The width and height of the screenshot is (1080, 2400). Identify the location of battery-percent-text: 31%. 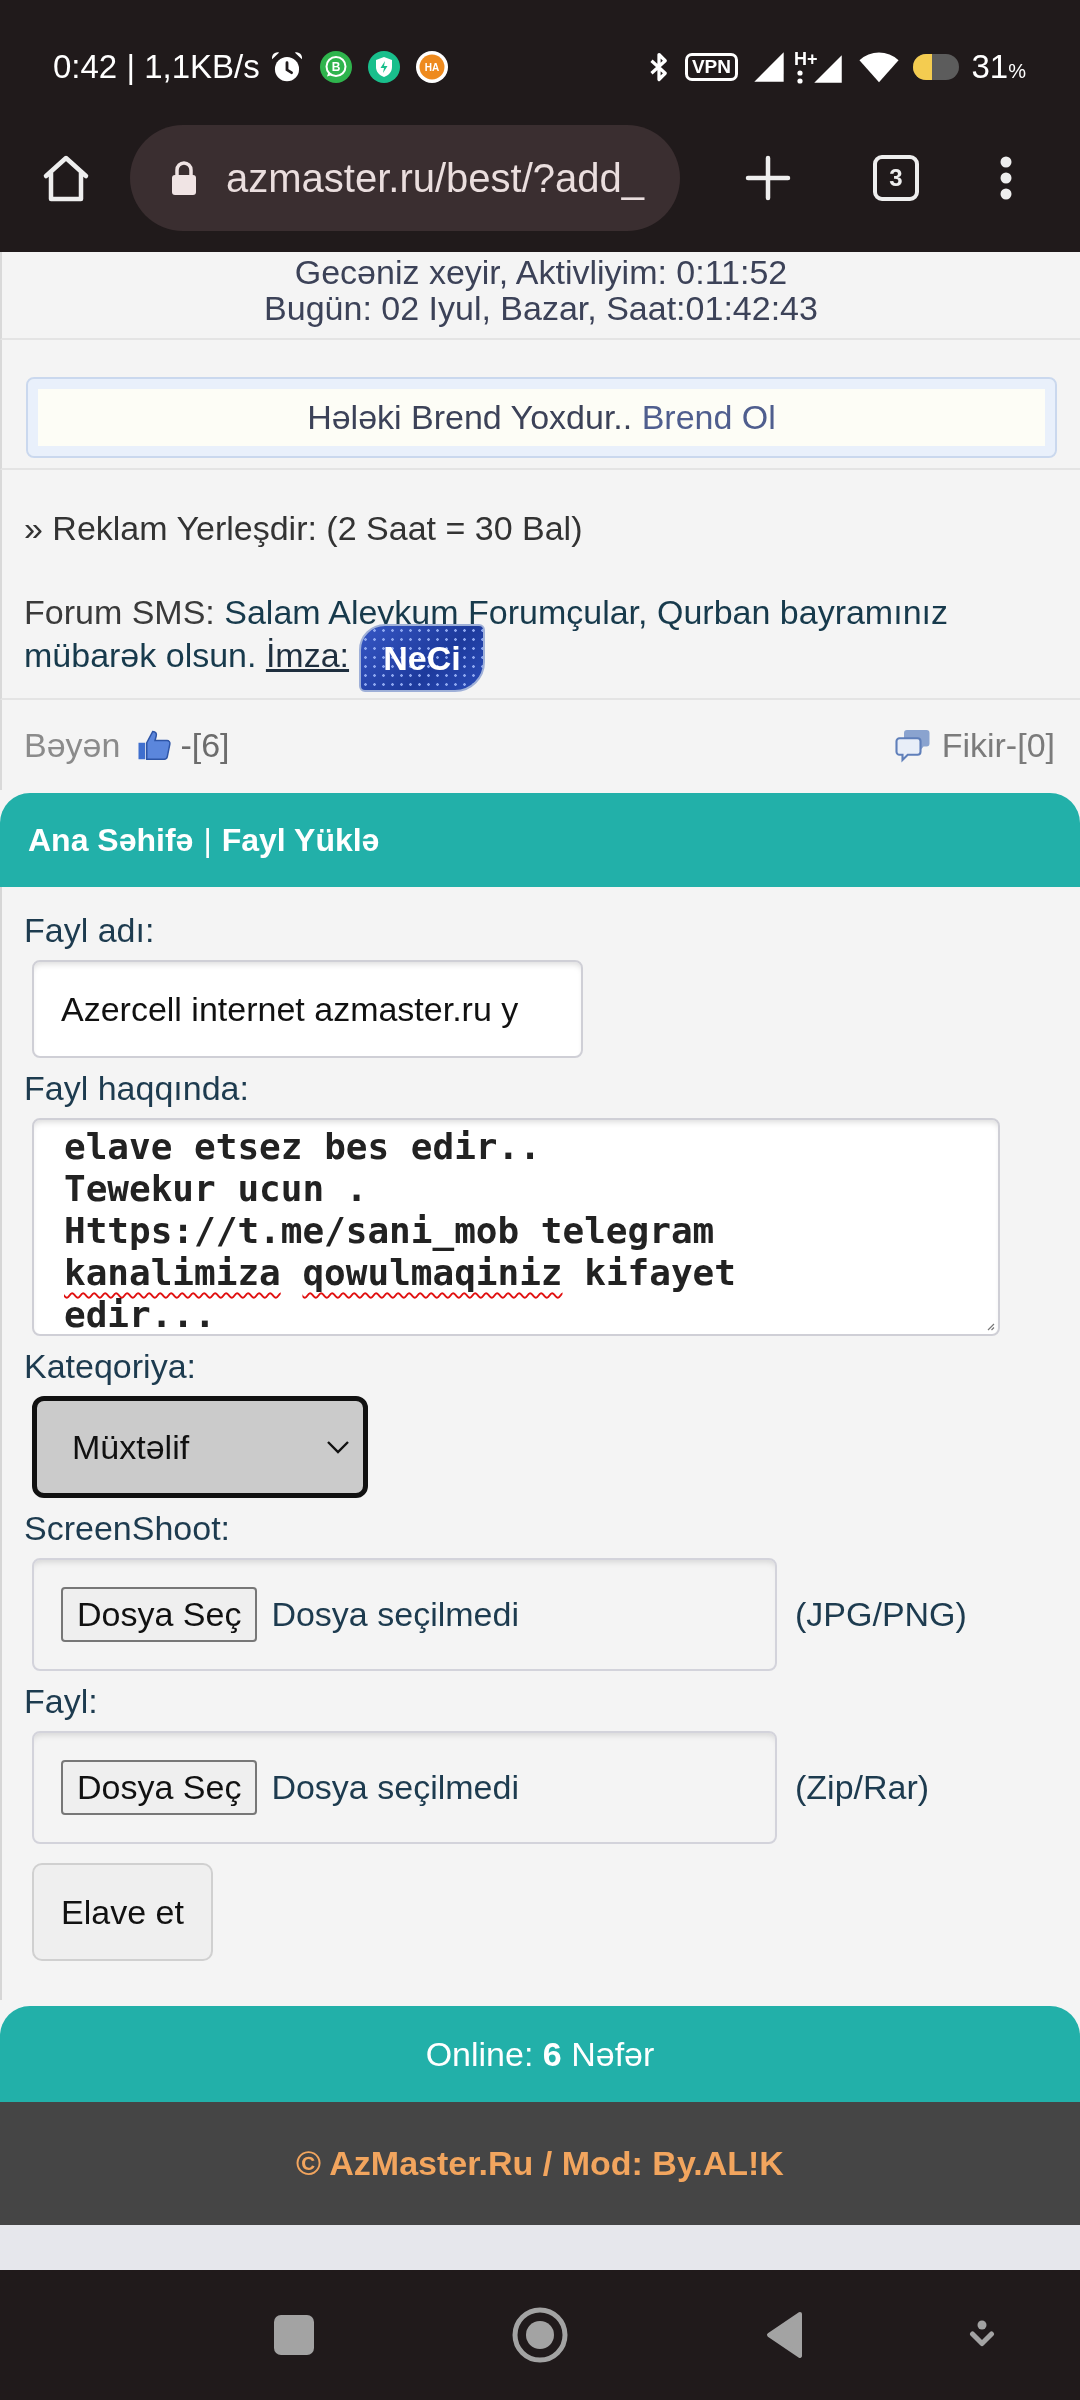
(998, 67).